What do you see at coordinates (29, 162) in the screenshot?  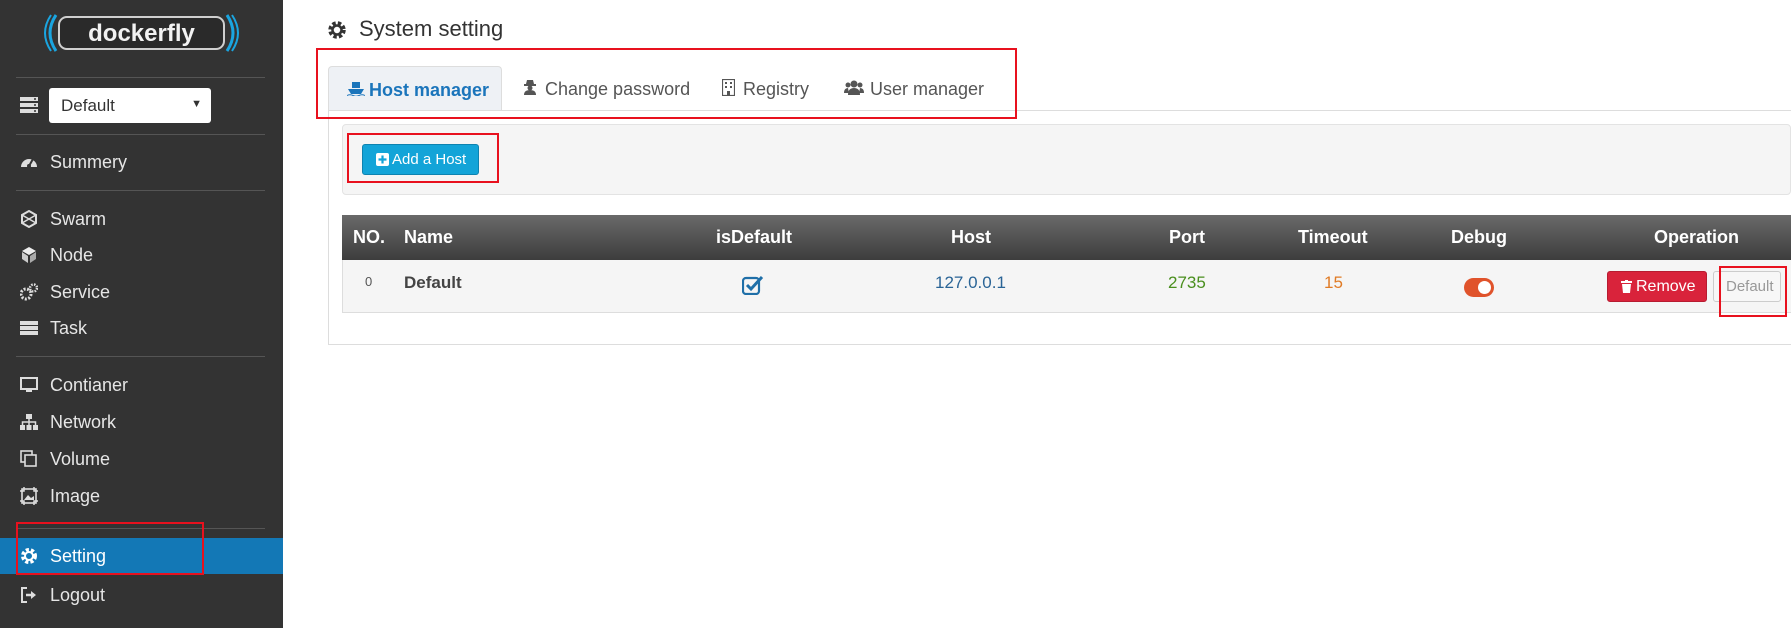 I see `dashboard-icon` at bounding box center [29, 162].